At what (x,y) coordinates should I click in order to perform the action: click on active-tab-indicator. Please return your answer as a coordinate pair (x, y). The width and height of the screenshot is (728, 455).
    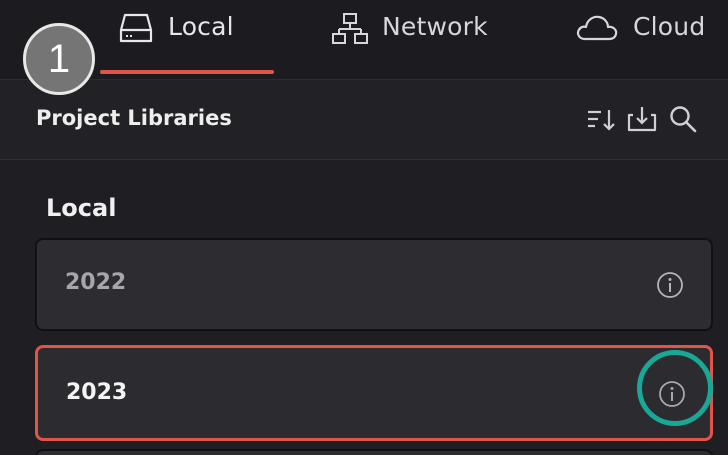
    Looking at the image, I should click on (187, 72).